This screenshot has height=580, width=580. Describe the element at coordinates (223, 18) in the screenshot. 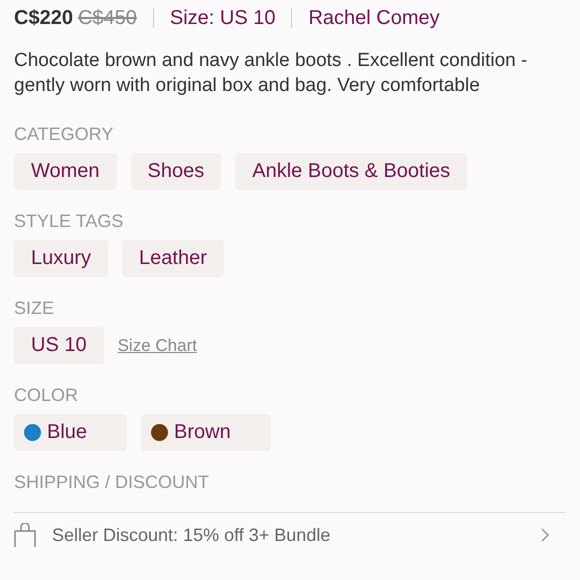

I see `size-link: Size: US 10` at that location.